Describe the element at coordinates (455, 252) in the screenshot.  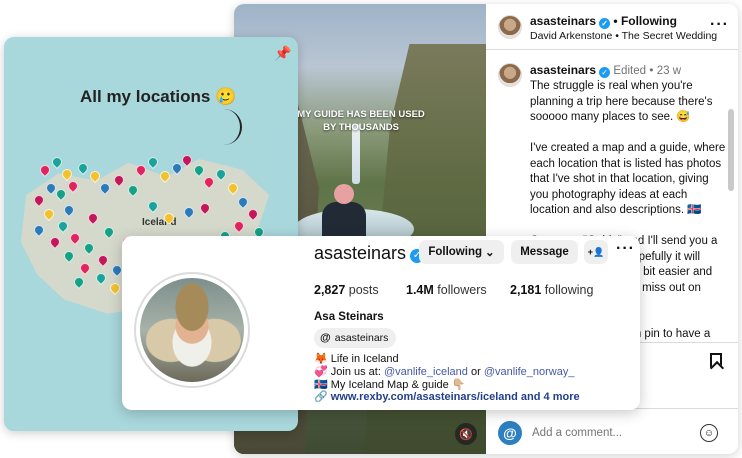
I see `following-button-label: Following` at that location.